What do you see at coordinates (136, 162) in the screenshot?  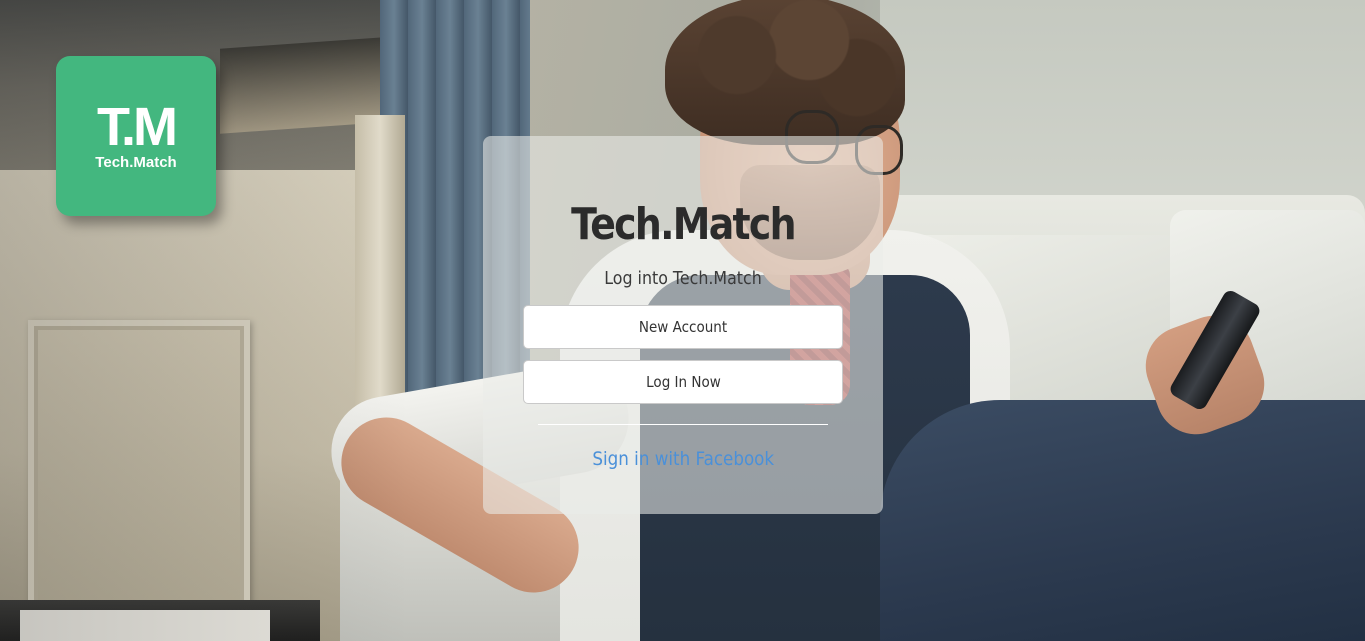 I see `logo-text: Tech.Match` at bounding box center [136, 162].